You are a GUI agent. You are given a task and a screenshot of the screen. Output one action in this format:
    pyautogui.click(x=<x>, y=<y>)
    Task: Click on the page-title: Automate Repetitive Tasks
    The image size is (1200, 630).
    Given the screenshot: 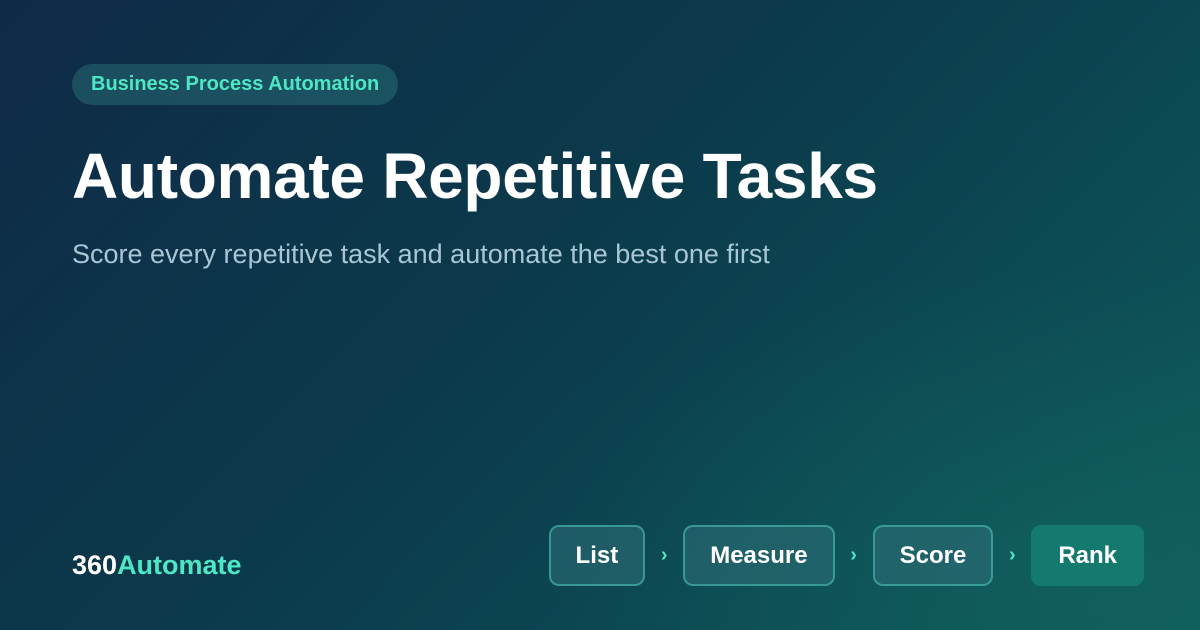 What is the action you would take?
    pyautogui.click(x=475, y=176)
    